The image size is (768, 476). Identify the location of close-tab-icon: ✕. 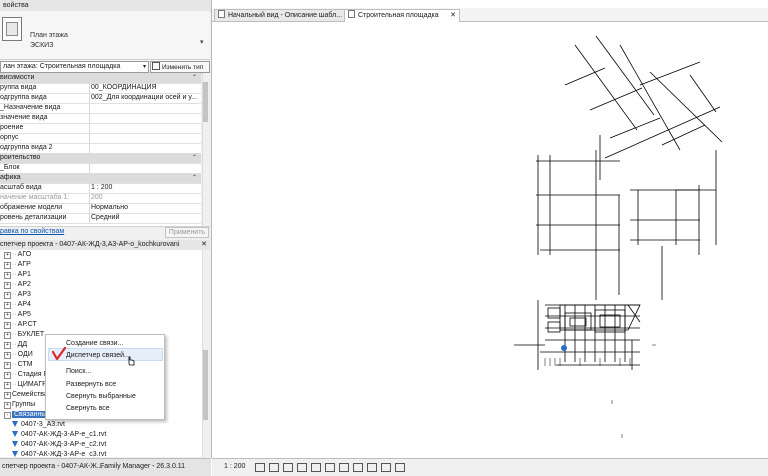
(453, 15).